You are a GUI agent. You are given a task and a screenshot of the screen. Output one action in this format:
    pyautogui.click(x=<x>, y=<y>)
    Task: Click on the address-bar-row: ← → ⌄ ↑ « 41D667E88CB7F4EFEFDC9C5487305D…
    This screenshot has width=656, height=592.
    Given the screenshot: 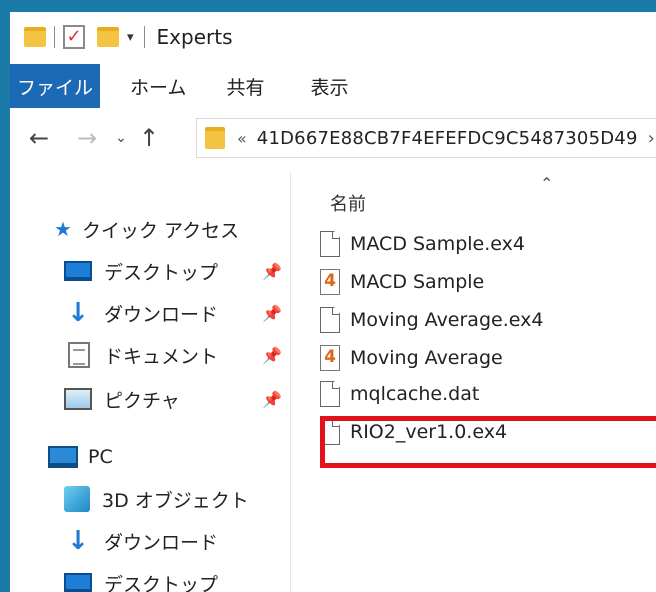 What is the action you would take?
    pyautogui.click(x=333, y=138)
    